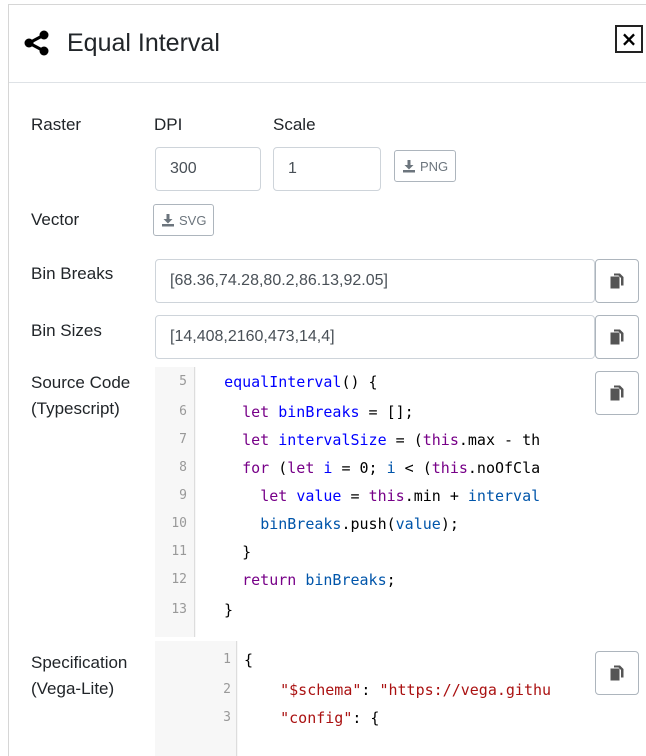  I want to click on panel-title: Equal Interval, so click(143, 43).